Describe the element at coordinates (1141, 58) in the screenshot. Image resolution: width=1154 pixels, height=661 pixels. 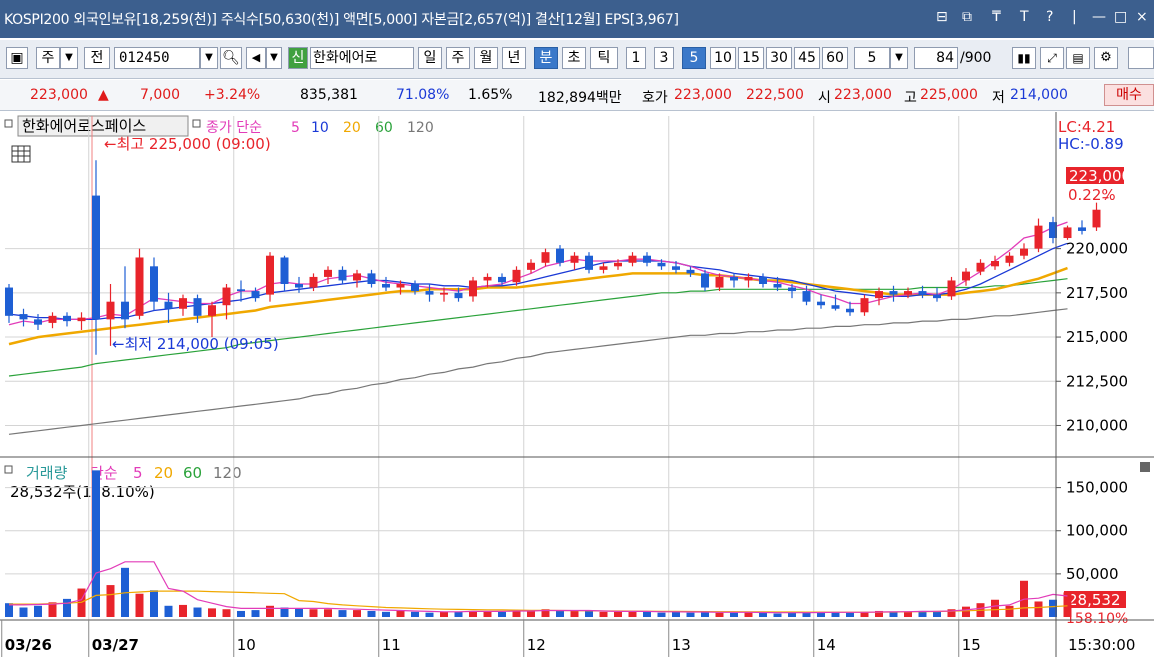
I see `checkbox` at that location.